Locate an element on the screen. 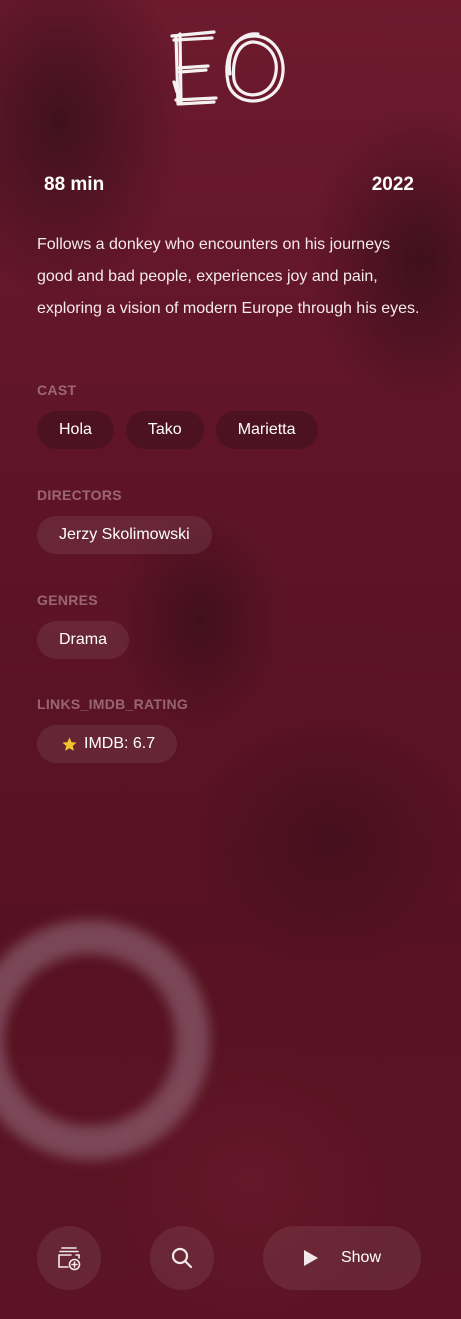 The height and width of the screenshot is (1319, 461). rating-list: IMDB: 6.7 is located at coordinates (107, 744).